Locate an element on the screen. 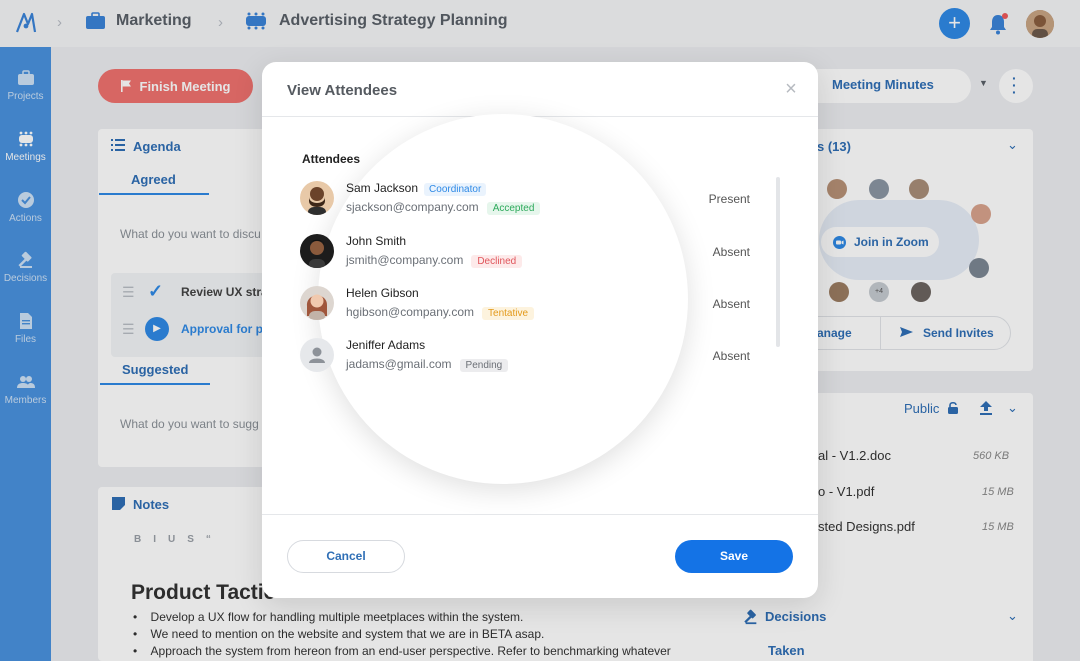  person-icon is located at coordinates (317, 355).